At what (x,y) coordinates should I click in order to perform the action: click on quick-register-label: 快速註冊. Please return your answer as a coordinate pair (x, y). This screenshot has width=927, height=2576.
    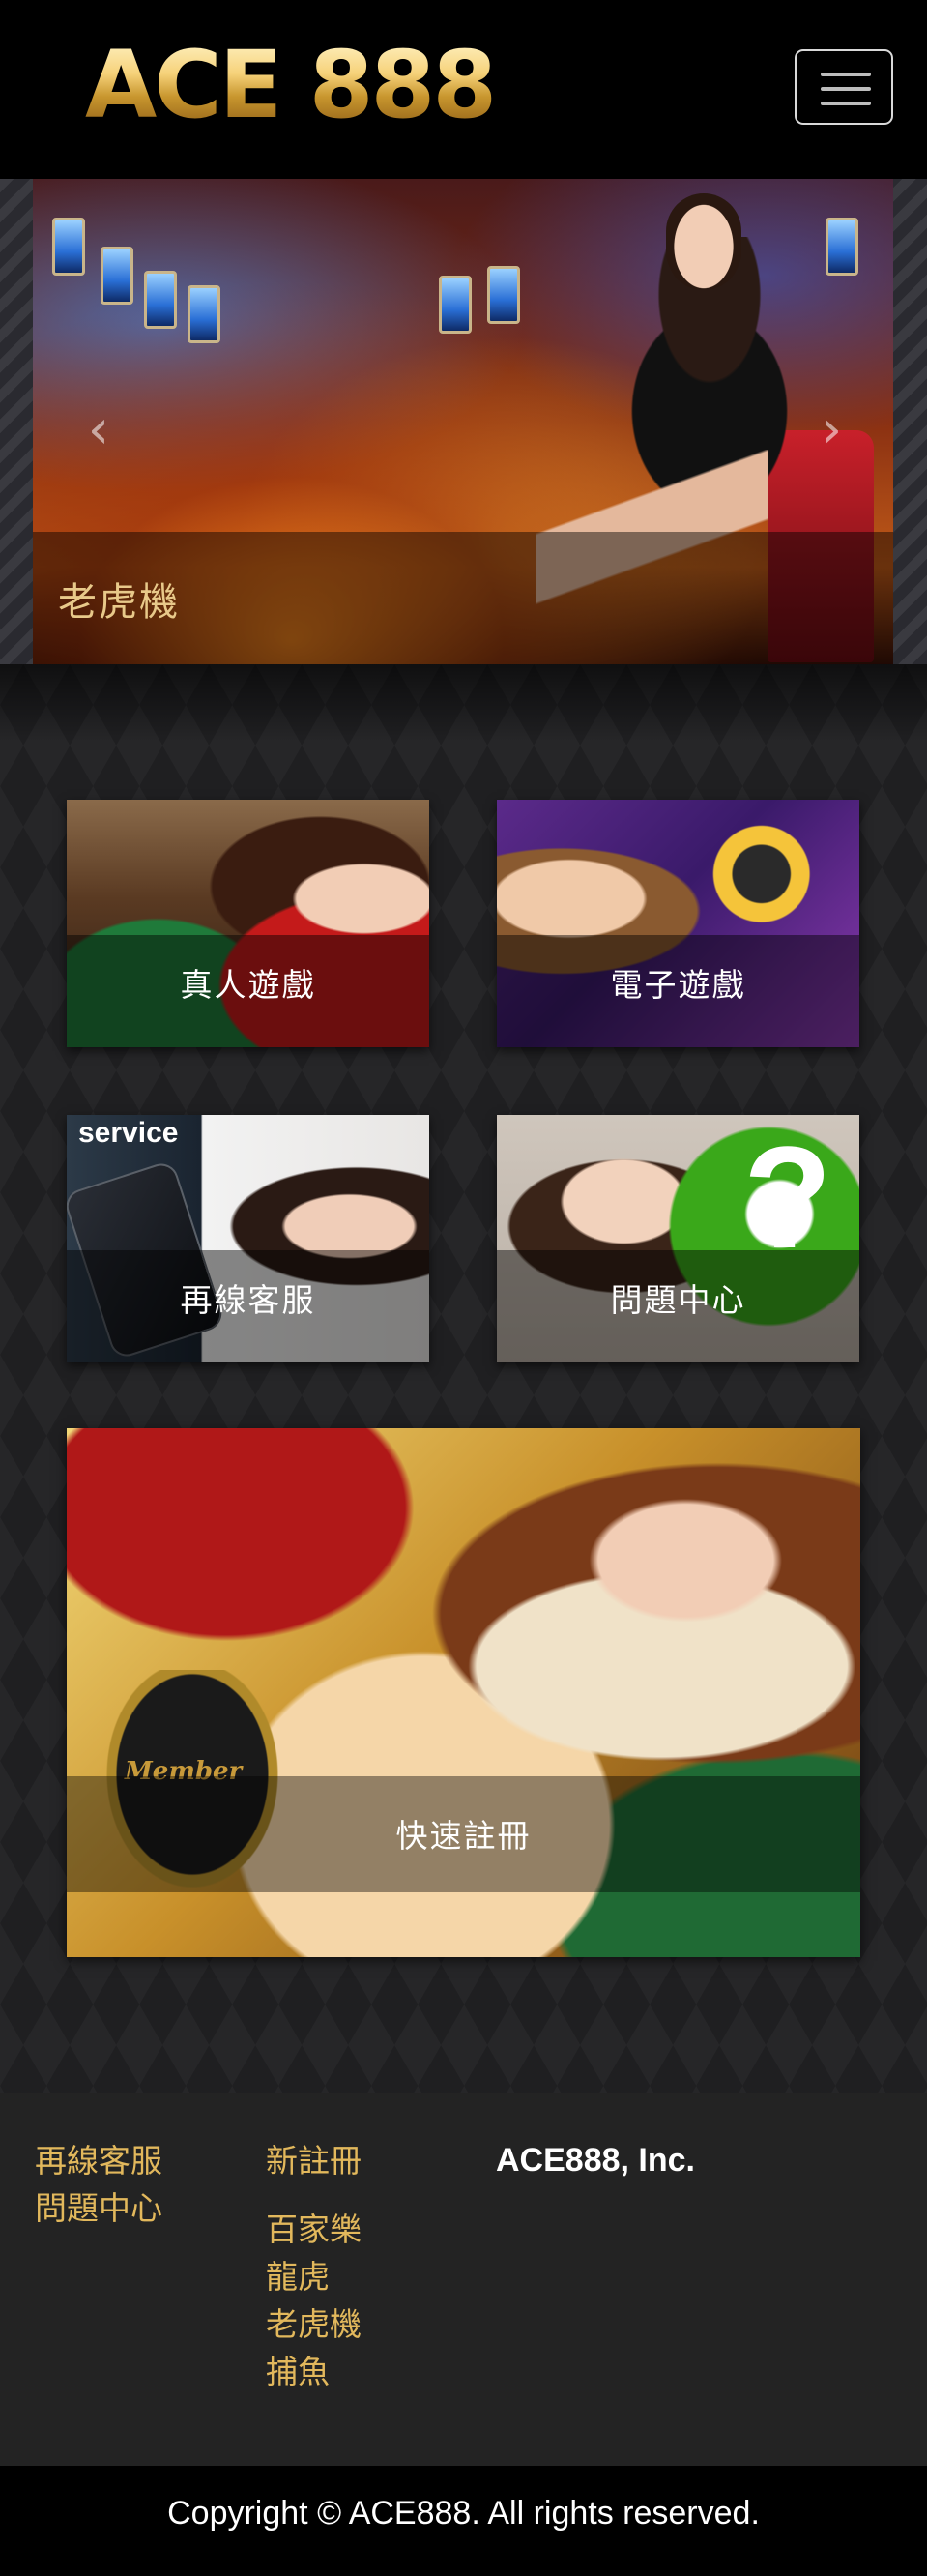
    Looking at the image, I should click on (464, 1836).